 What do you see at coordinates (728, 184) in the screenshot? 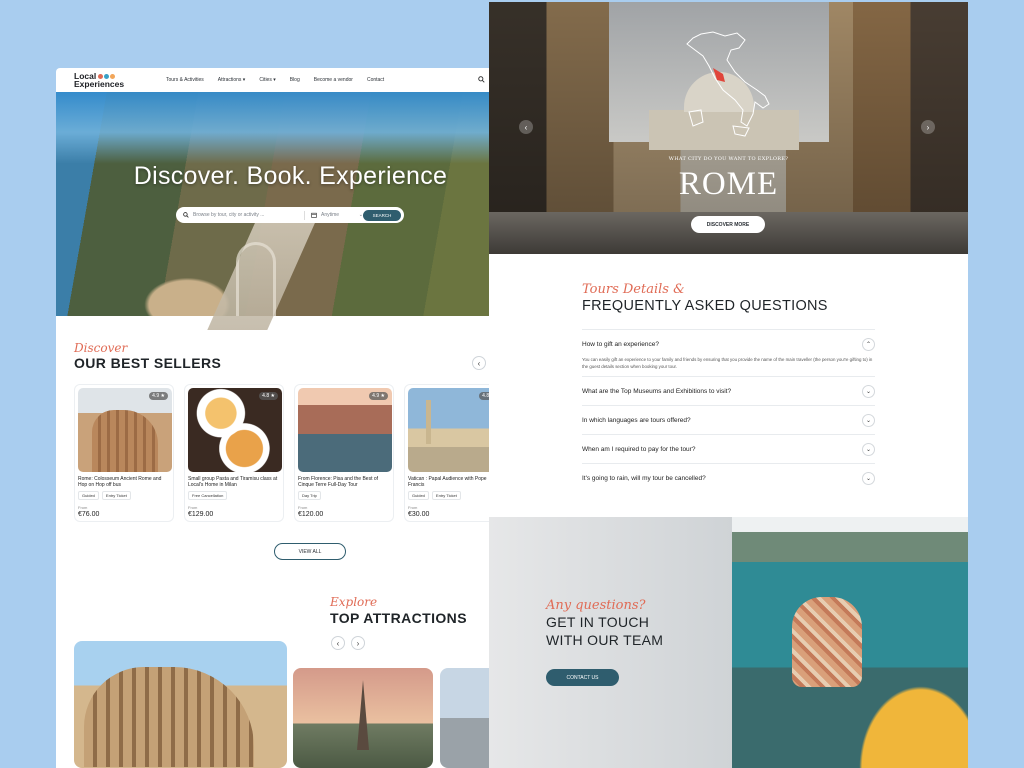
I see `city-name: ROME` at bounding box center [728, 184].